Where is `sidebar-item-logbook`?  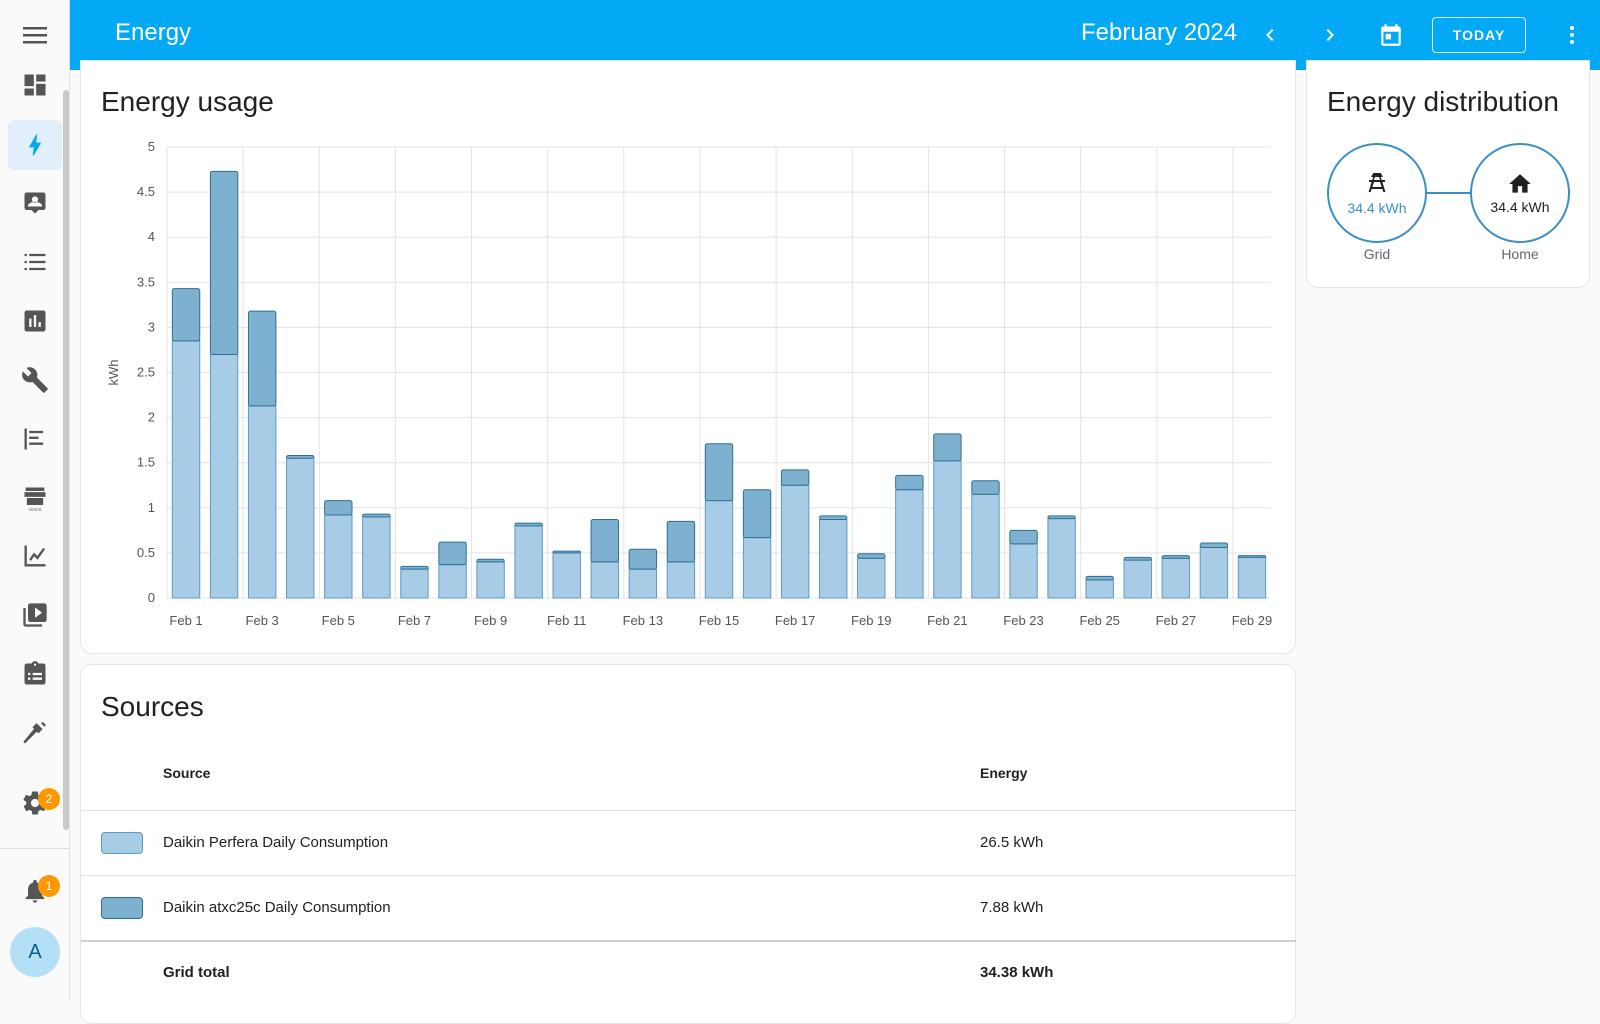 sidebar-item-logbook is located at coordinates (35, 262).